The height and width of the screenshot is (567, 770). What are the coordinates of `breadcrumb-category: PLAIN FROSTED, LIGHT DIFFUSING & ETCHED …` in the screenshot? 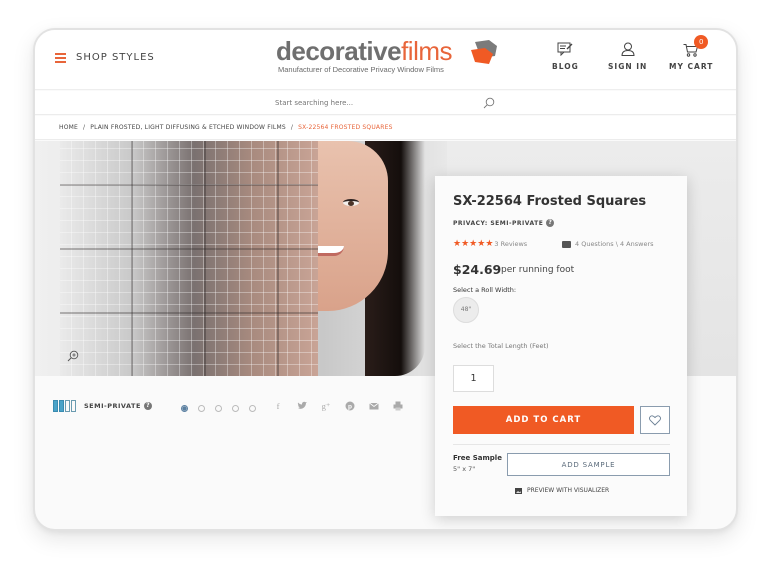 It's located at (188, 127).